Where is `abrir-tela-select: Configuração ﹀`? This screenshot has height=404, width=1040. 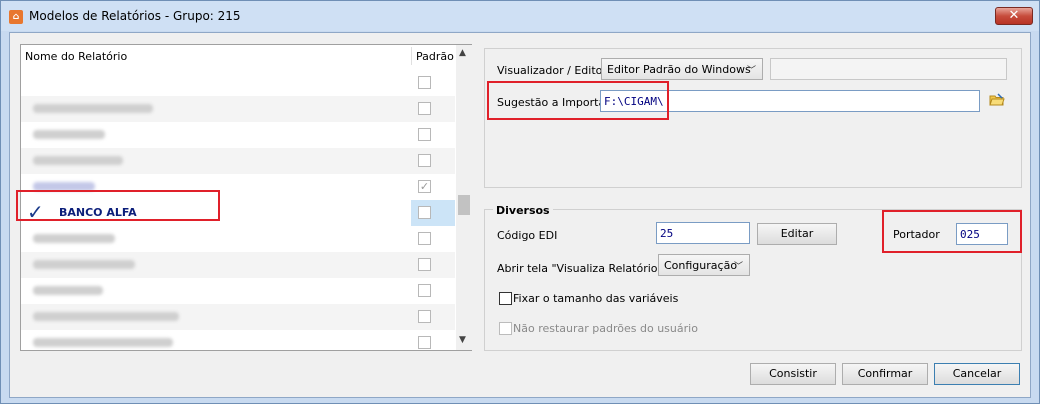
abrir-tela-select: Configuração ﹀ is located at coordinates (704, 265).